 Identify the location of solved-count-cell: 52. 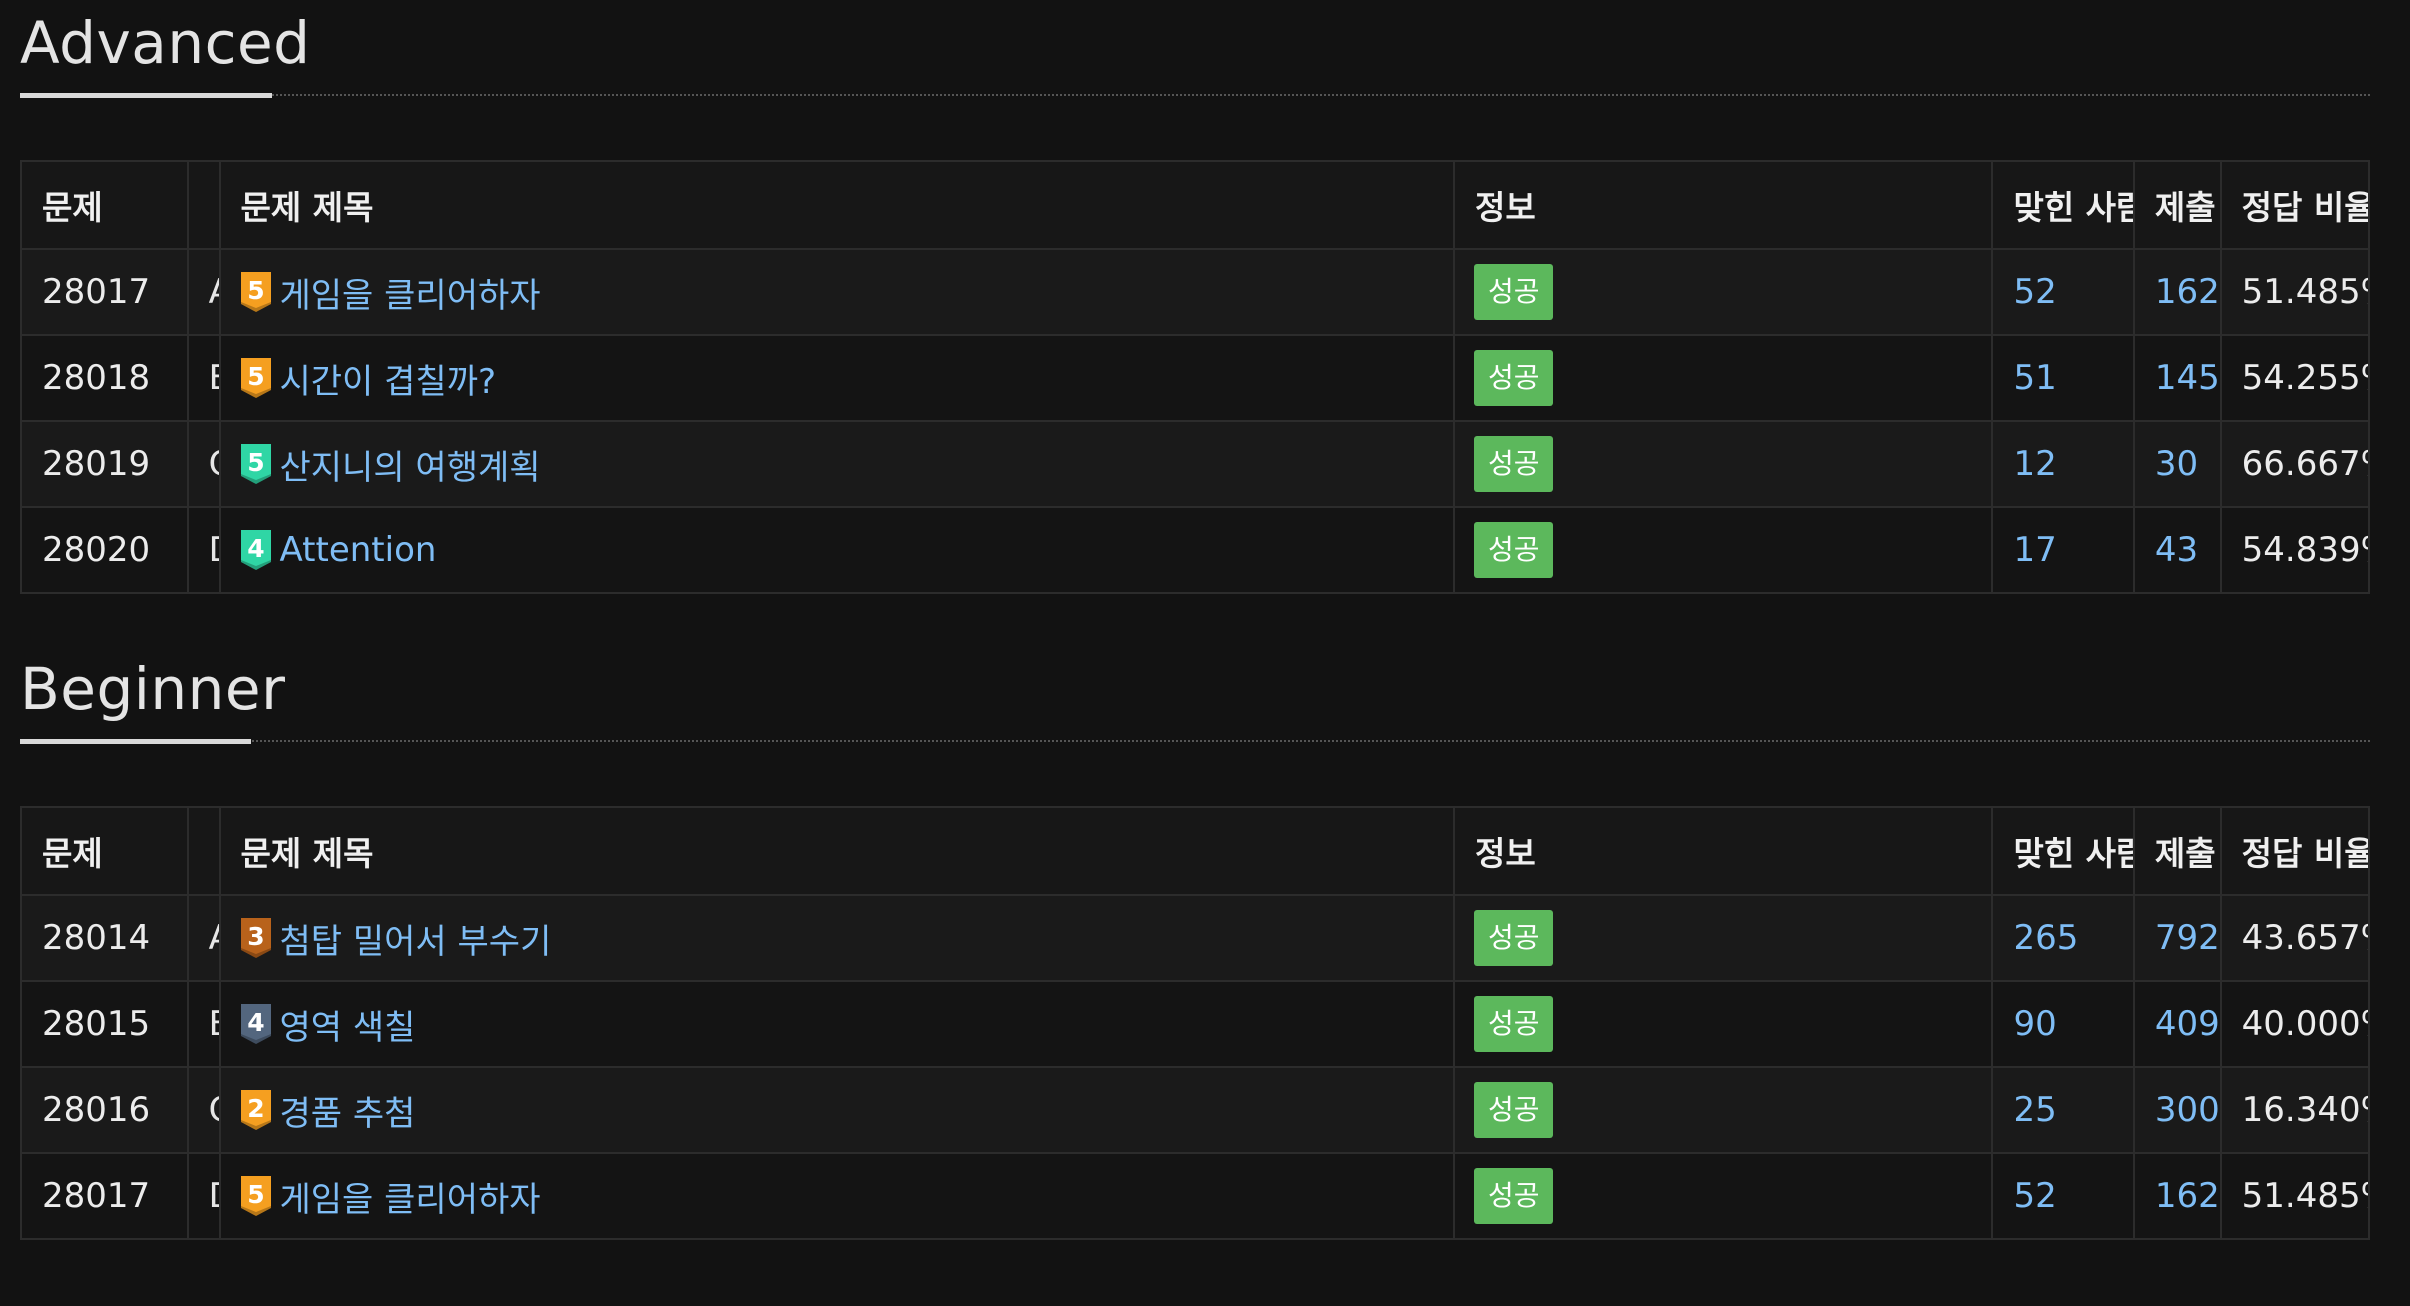
(2063, 292).